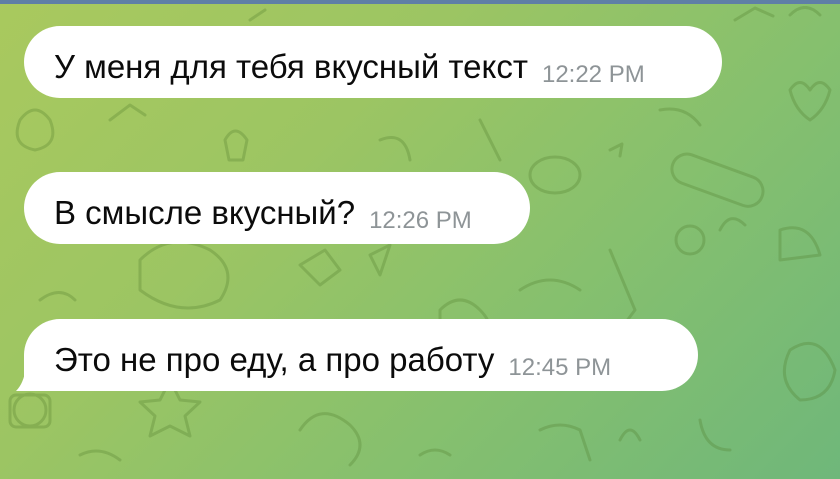 The image size is (840, 479). What do you see at coordinates (593, 74) in the screenshot?
I see `message-timestamp: 12:22 PM` at bounding box center [593, 74].